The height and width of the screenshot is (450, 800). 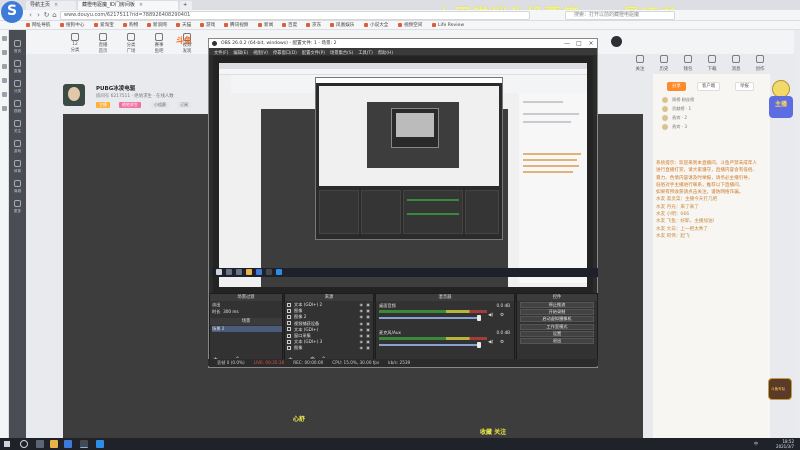 I want to click on control-button: 设置, so click(x=557, y=333).